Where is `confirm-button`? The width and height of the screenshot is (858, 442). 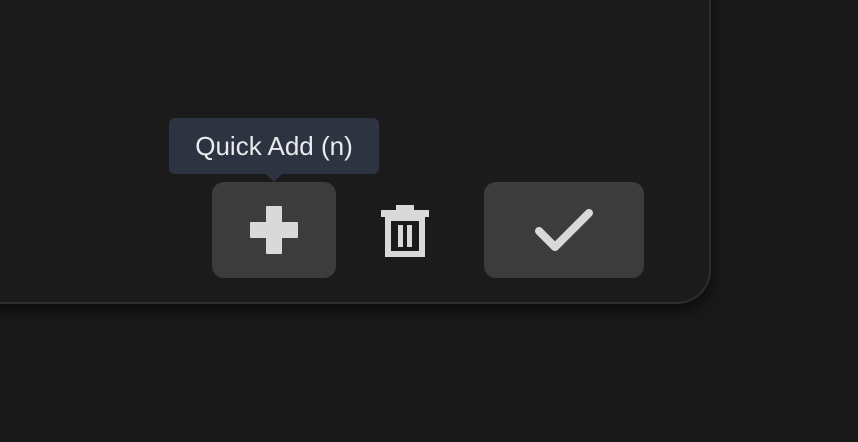
confirm-button is located at coordinates (564, 230).